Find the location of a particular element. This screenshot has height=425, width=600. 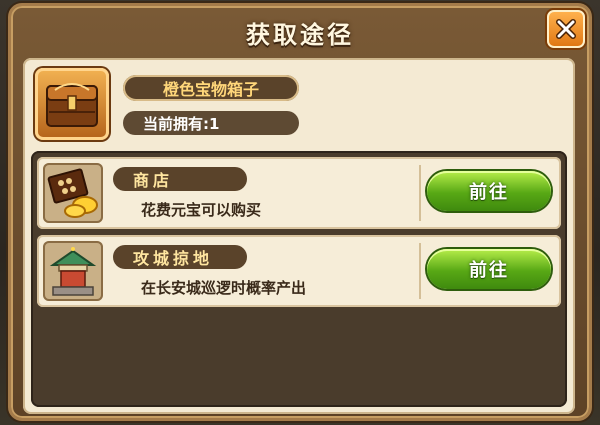

dialog-title: 获取途径 is located at coordinates (300, 34).